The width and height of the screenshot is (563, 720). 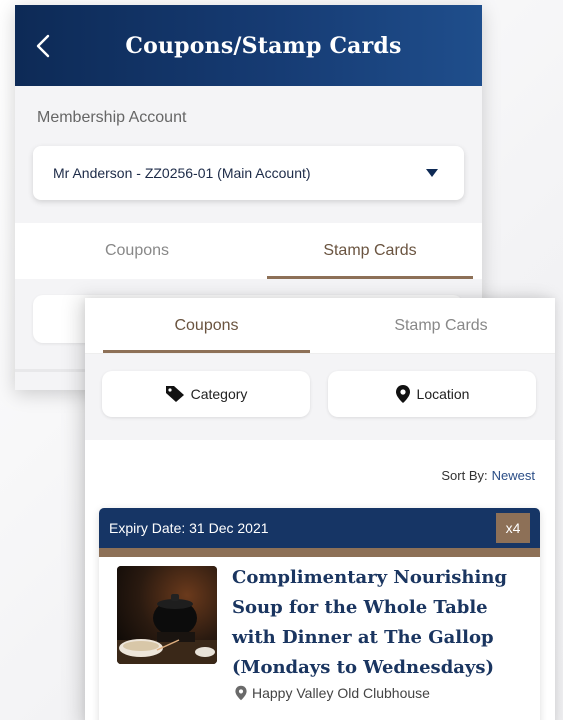 I want to click on expiry-date: Expiry Date: 31 Dec 2021, so click(x=189, y=528).